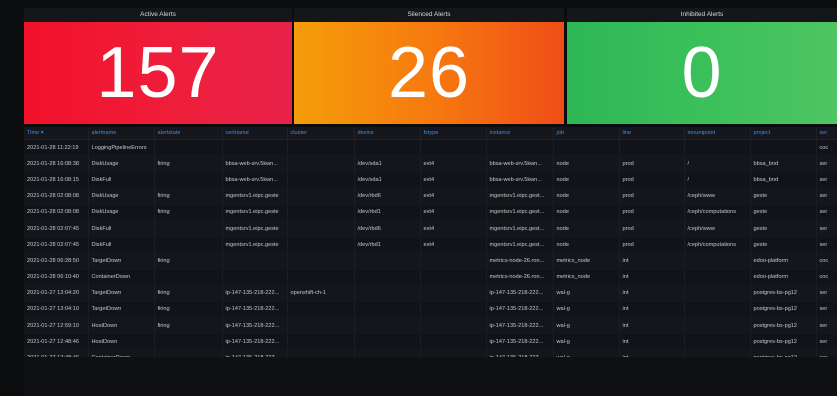  Describe the element at coordinates (56, 133) in the screenshot. I see `column-header-0: Time ▾` at that location.